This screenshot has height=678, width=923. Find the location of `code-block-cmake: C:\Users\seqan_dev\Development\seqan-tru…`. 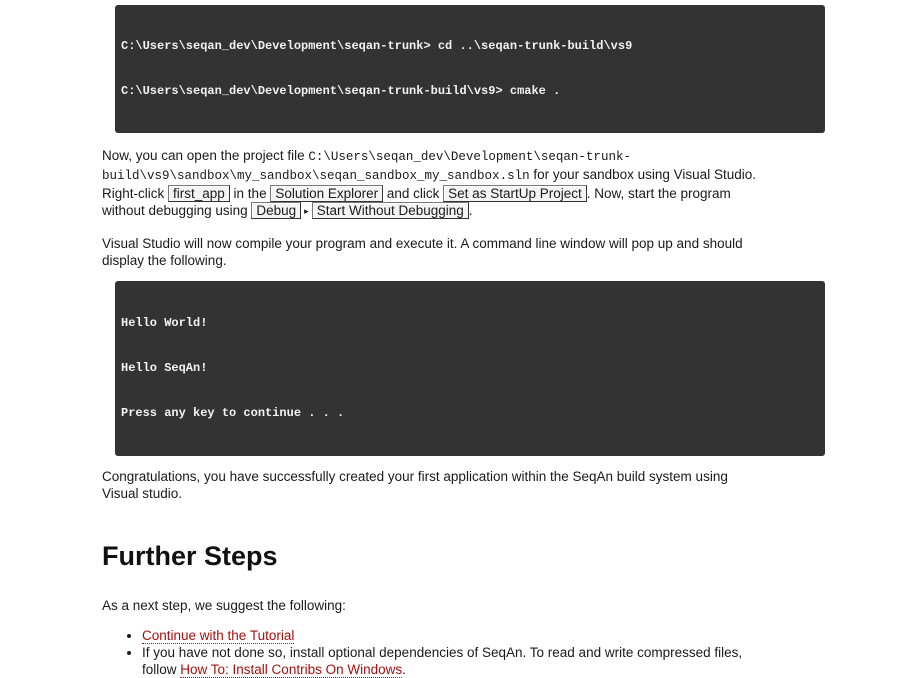

code-block-cmake: C:\Users\seqan_dev\Development\seqan-tru… is located at coordinates (470, 69).